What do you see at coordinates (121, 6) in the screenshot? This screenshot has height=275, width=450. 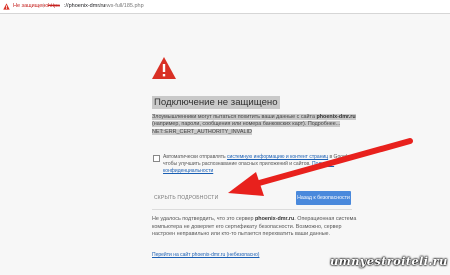 I see `url-path: /news-full/185.php` at bounding box center [121, 6].